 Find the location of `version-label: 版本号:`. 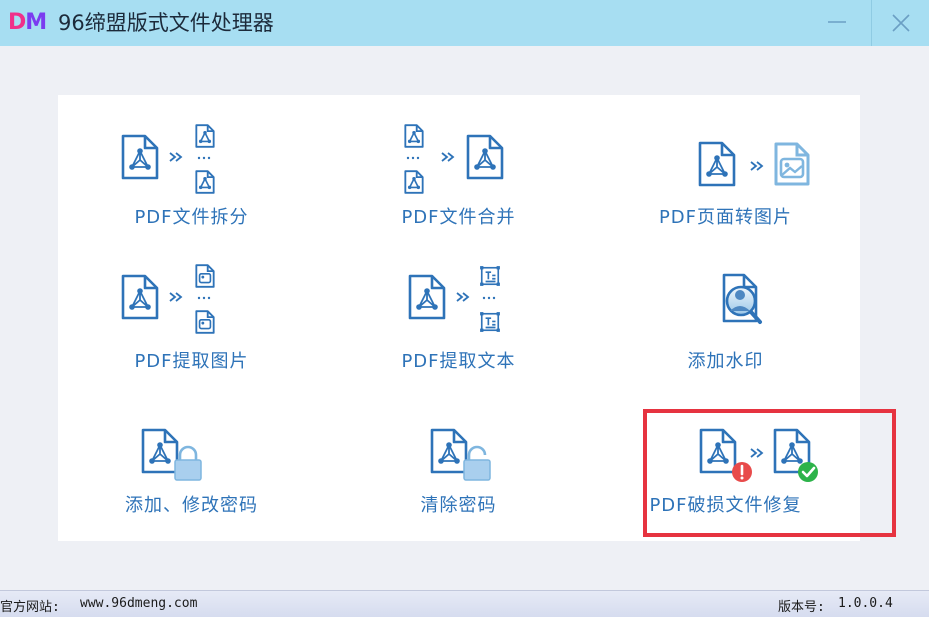

version-label: 版本号: is located at coordinates (801, 607).